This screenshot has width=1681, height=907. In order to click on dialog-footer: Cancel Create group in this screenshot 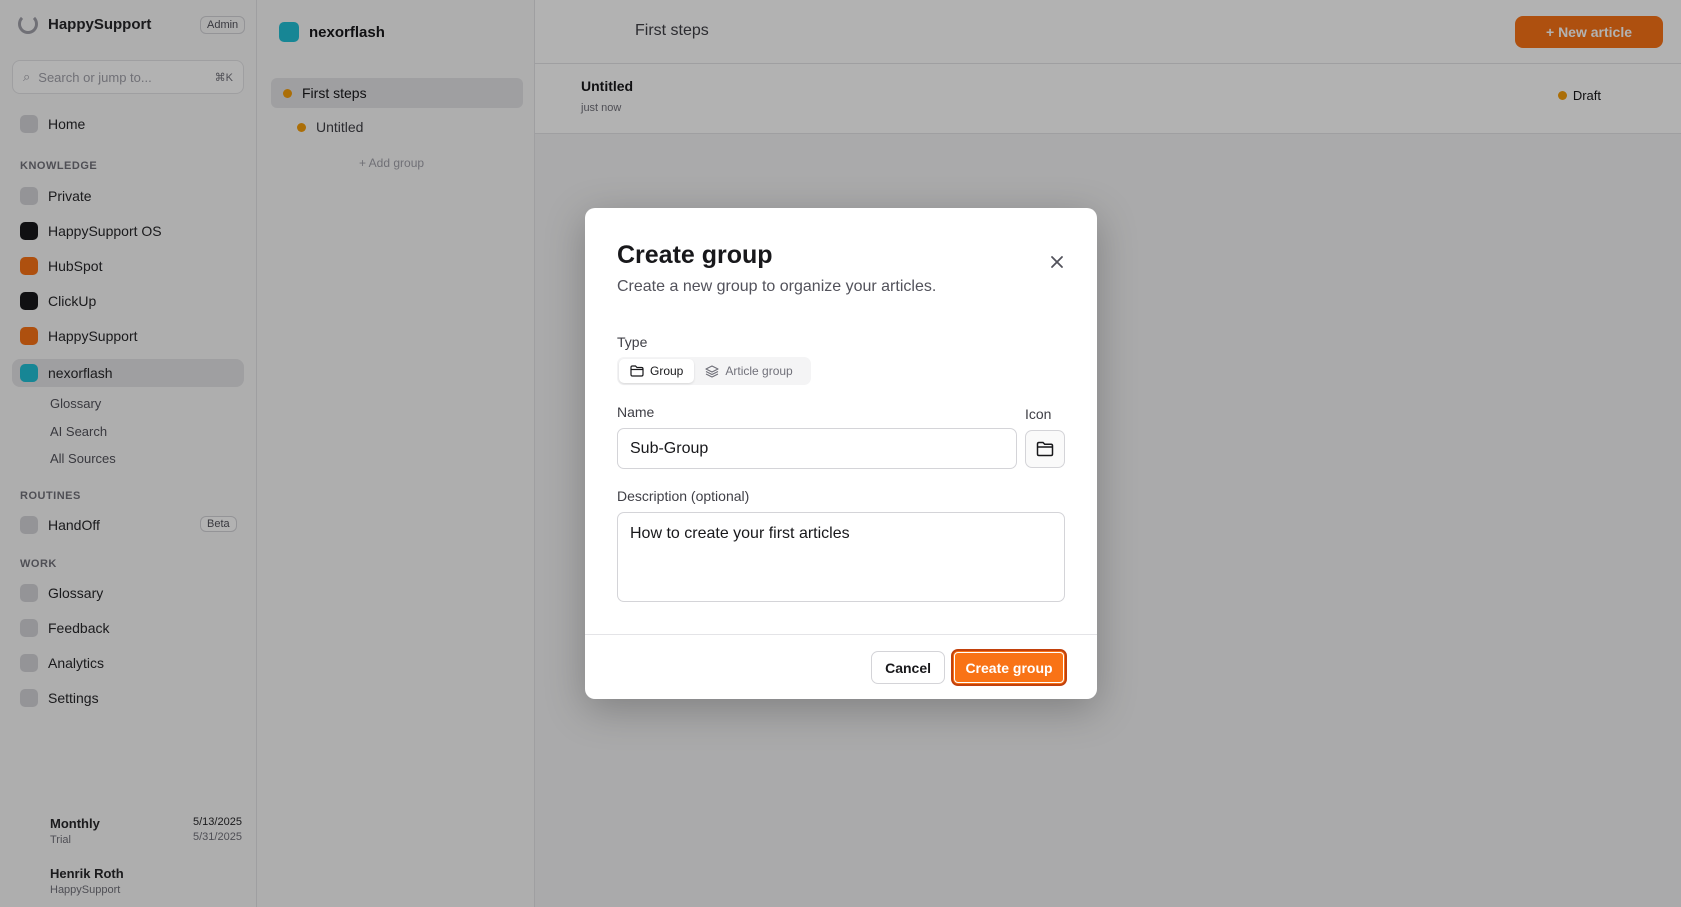, I will do `click(841, 666)`.